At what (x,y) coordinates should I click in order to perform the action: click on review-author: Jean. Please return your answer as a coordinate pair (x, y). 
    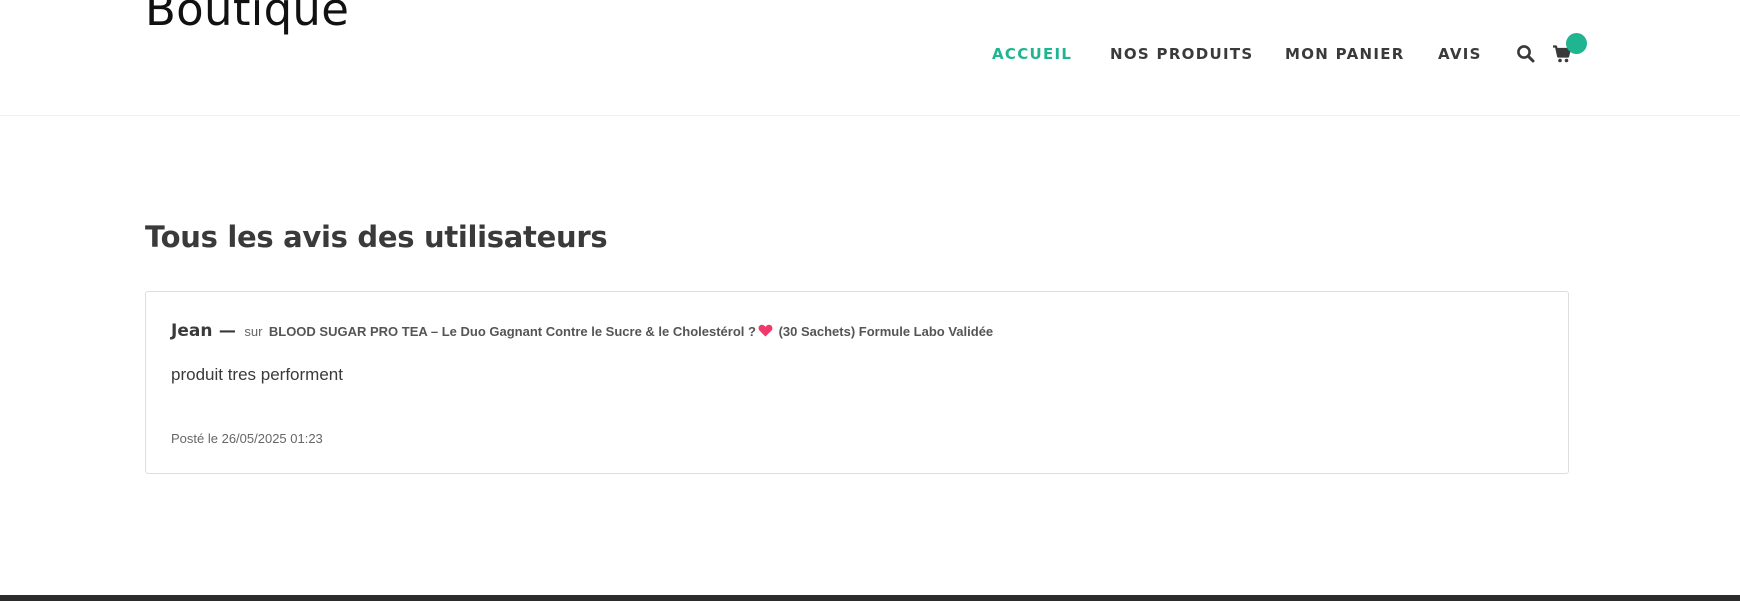
    Looking at the image, I should click on (192, 331).